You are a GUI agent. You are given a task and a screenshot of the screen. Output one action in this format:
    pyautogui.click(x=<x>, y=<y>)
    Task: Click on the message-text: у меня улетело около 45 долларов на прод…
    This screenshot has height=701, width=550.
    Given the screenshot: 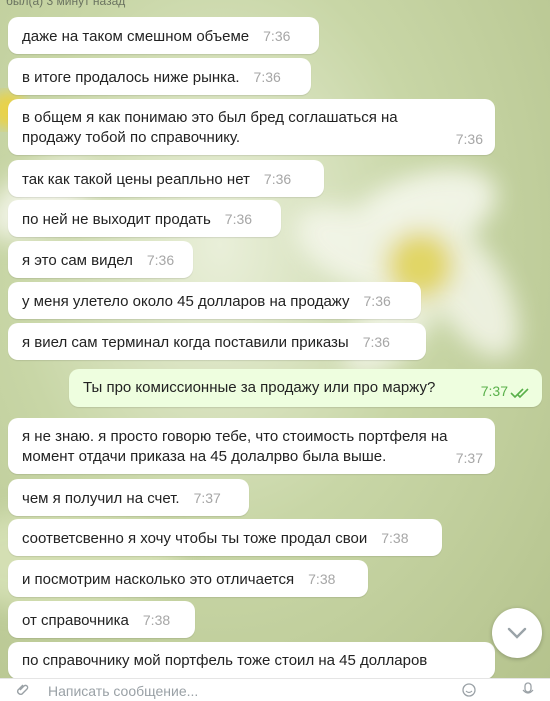 What is the action you would take?
    pyautogui.click(x=186, y=301)
    